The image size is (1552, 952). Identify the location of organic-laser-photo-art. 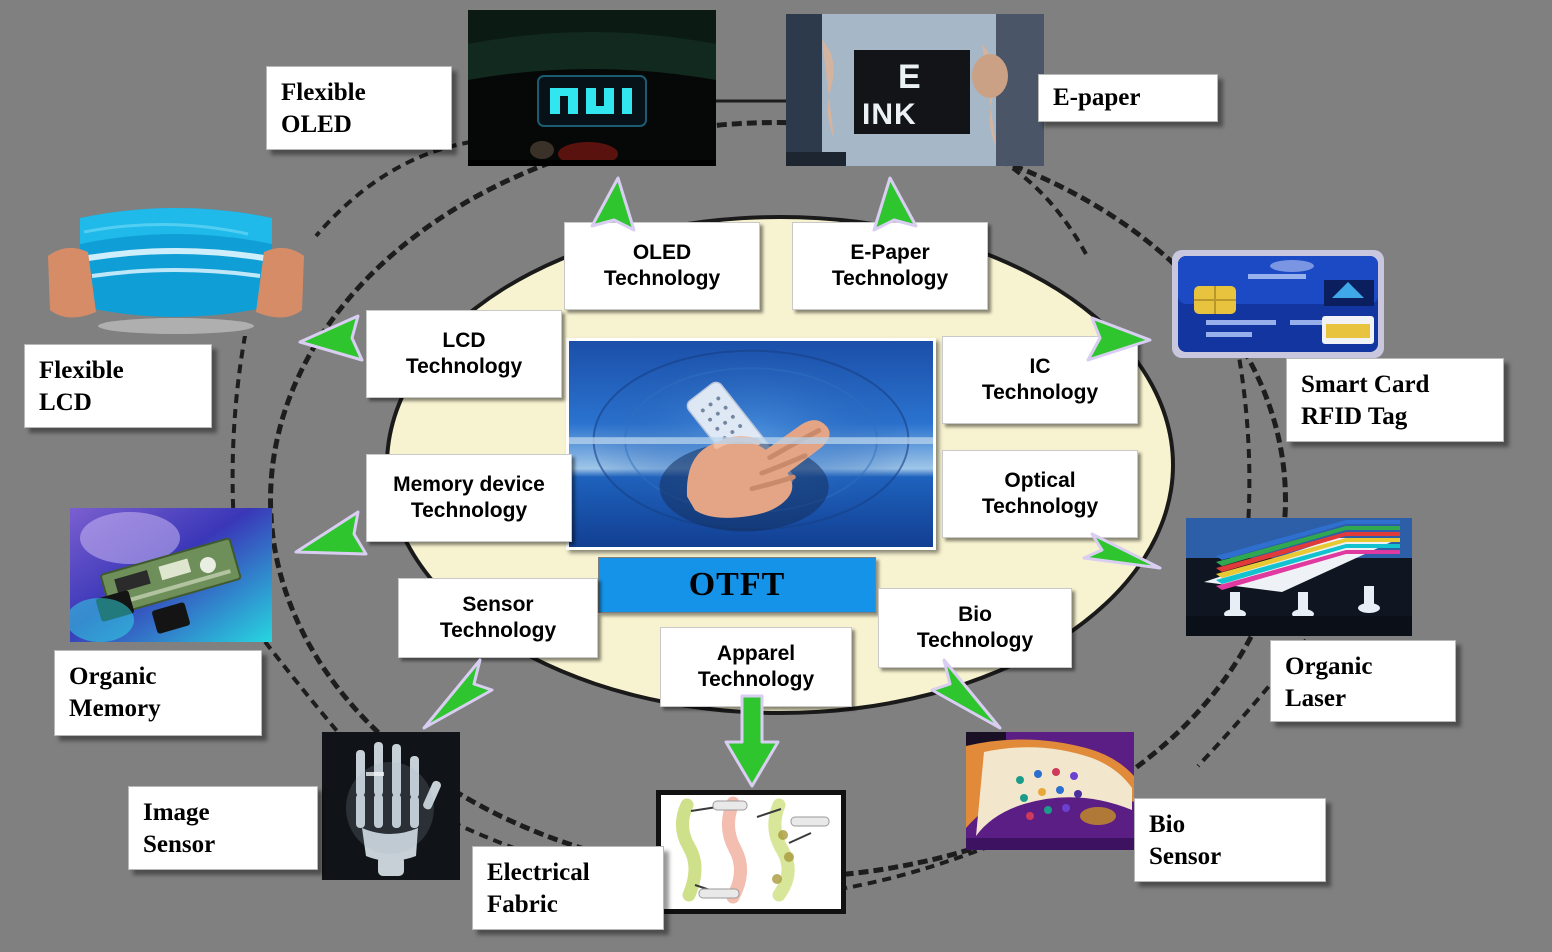
(1299, 577).